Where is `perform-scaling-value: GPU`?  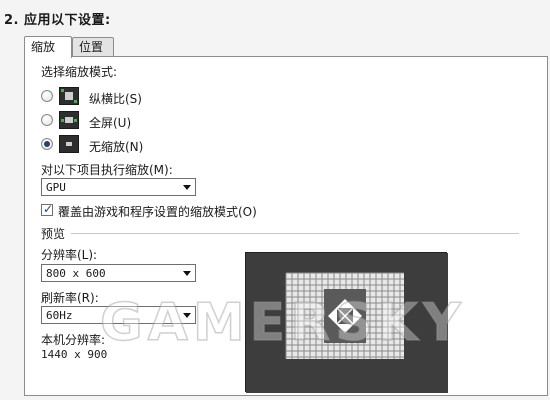
perform-scaling-value: GPU is located at coordinates (56, 187).